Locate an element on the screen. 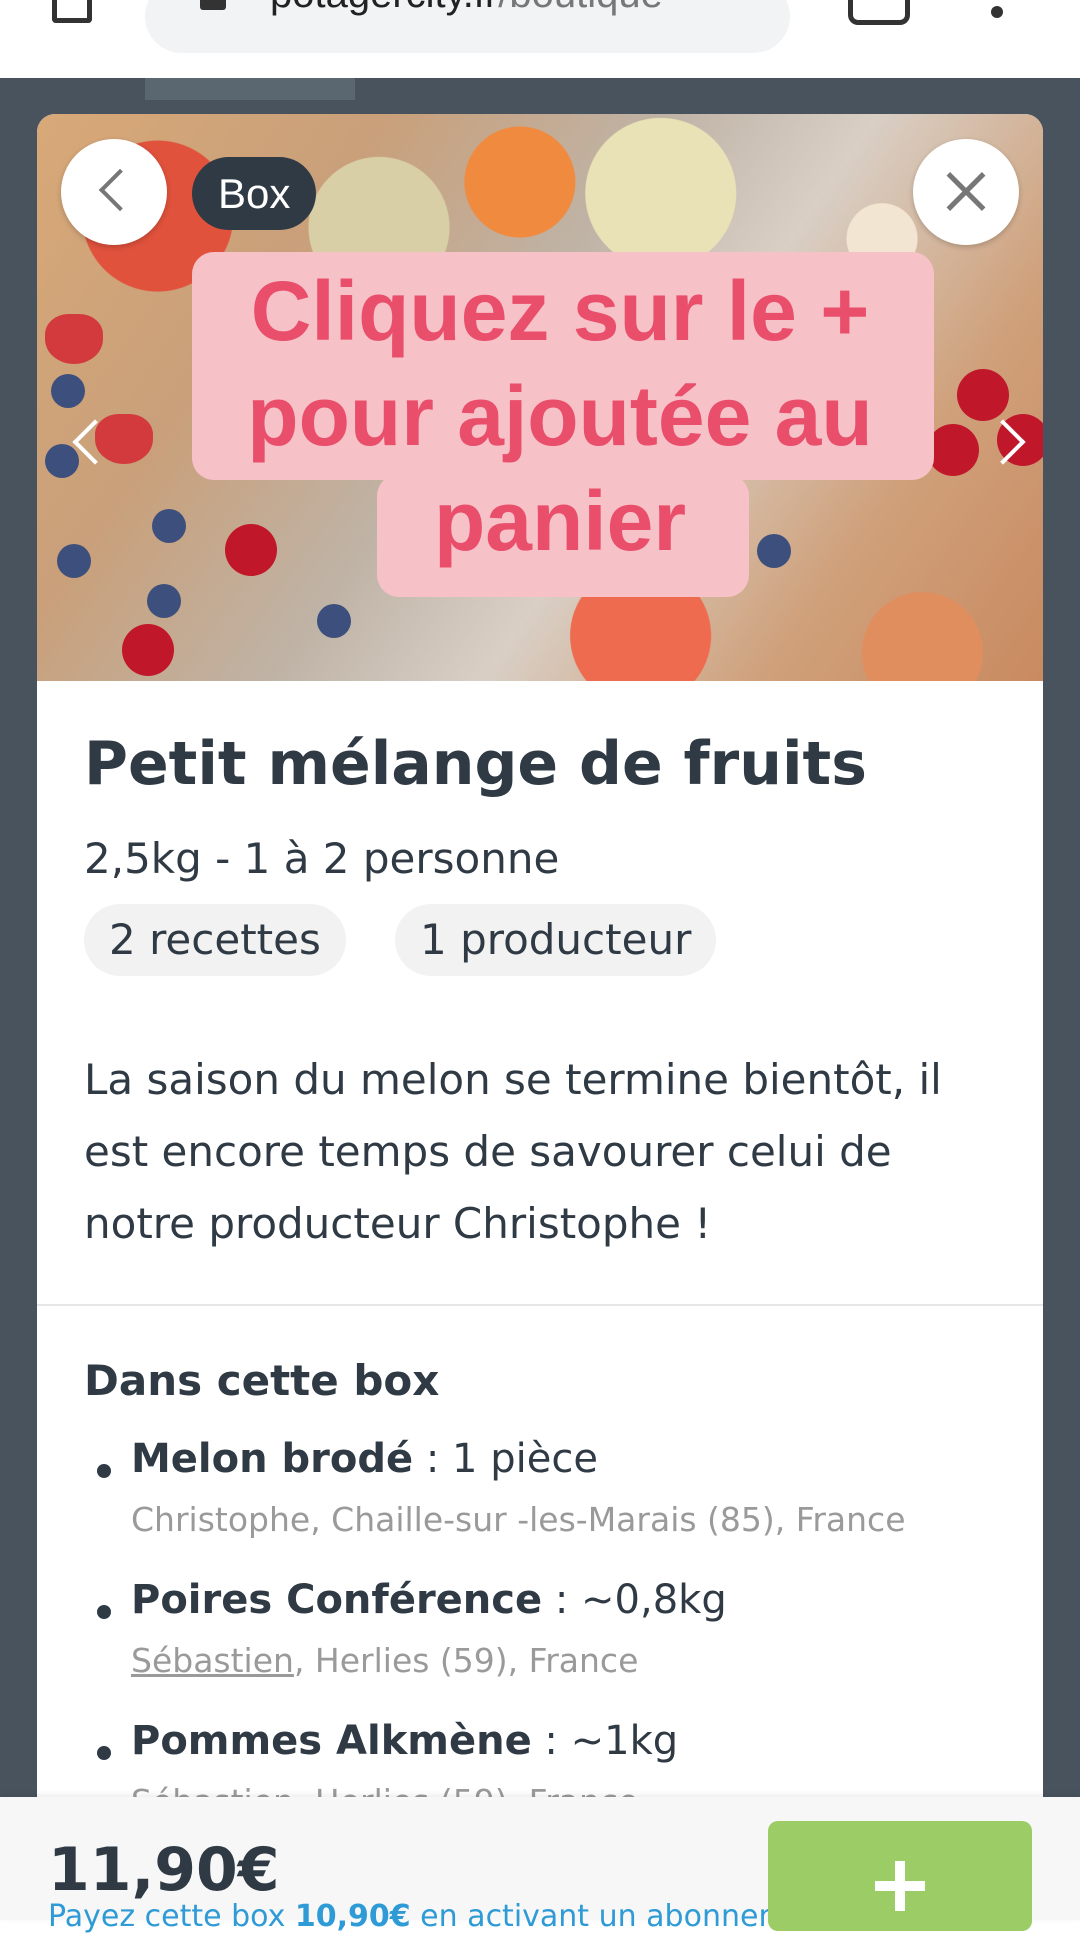 This screenshot has height=1934, width=1080. overlay-instruction: Cliquez sur le + pour ajoutée au panier is located at coordinates (560, 416).